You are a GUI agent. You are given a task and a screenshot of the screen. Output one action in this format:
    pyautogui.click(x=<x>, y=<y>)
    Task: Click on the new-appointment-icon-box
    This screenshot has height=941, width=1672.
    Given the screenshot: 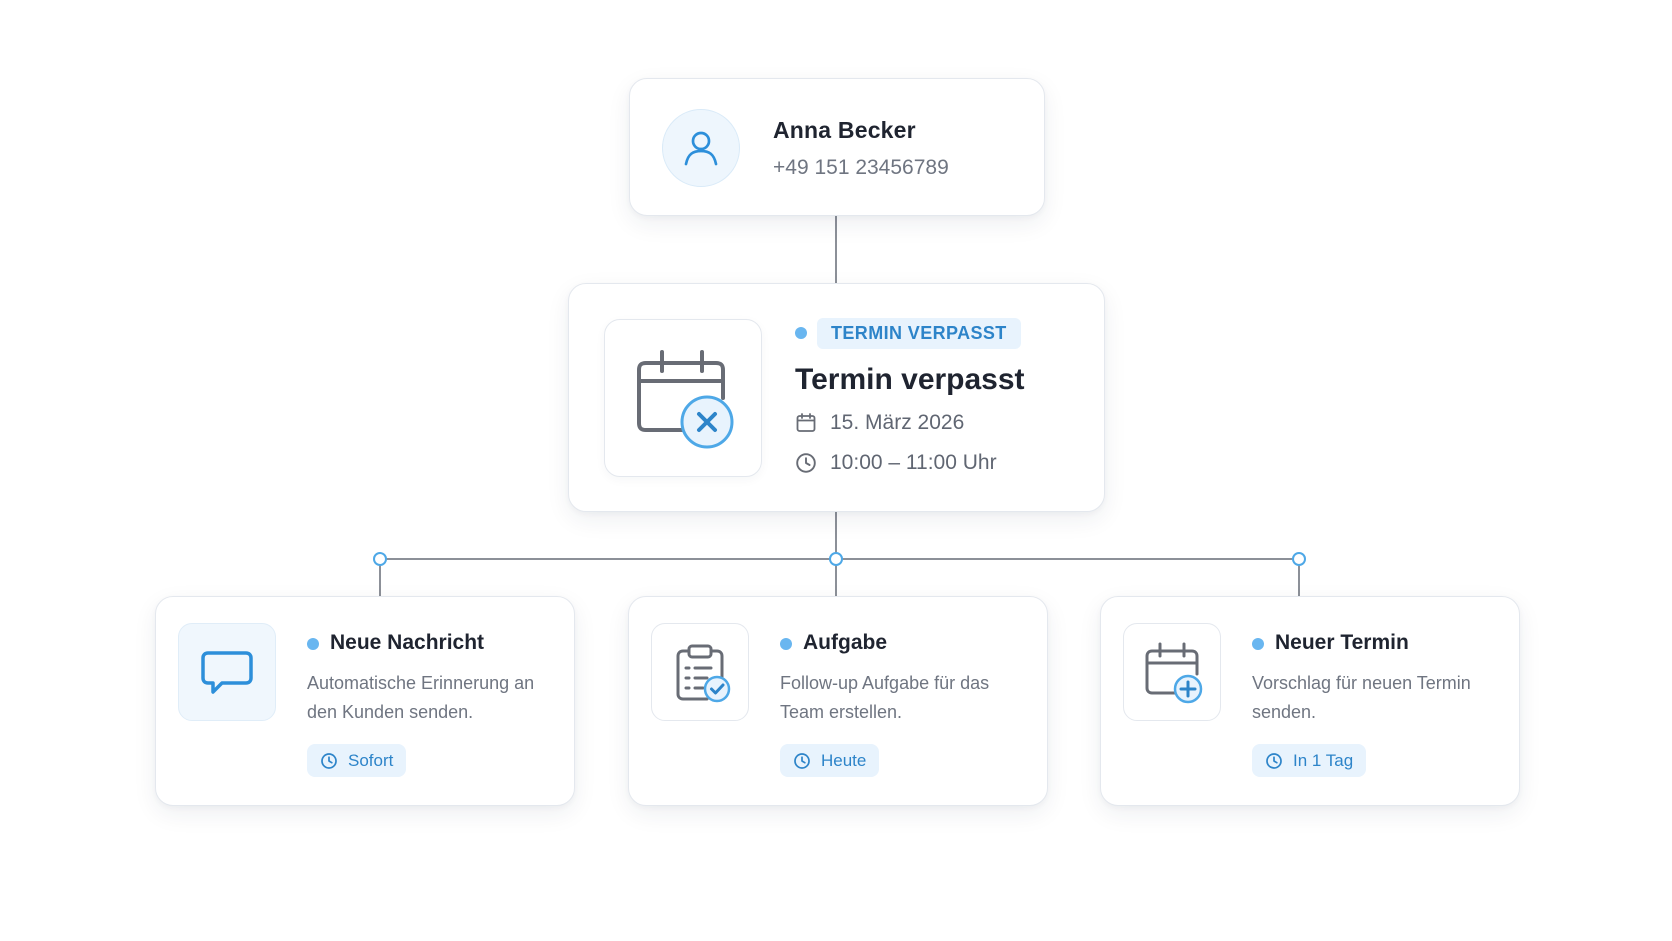 What is the action you would take?
    pyautogui.click(x=1172, y=672)
    